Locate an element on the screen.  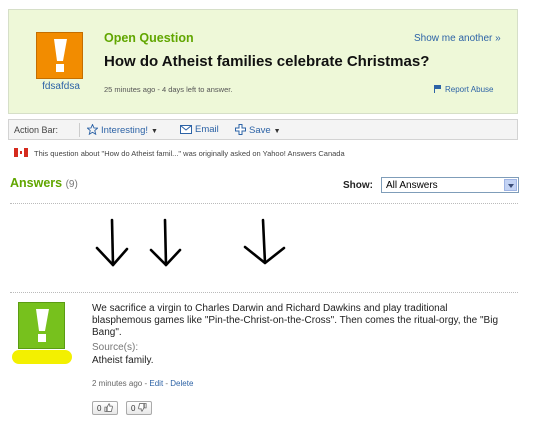
show-filter-label: Show: is located at coordinates (358, 185).